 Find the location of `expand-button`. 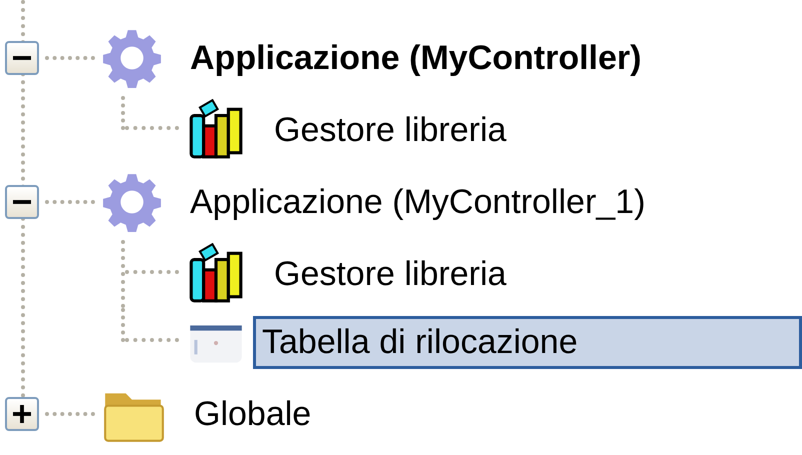

expand-button is located at coordinates (22, 414).